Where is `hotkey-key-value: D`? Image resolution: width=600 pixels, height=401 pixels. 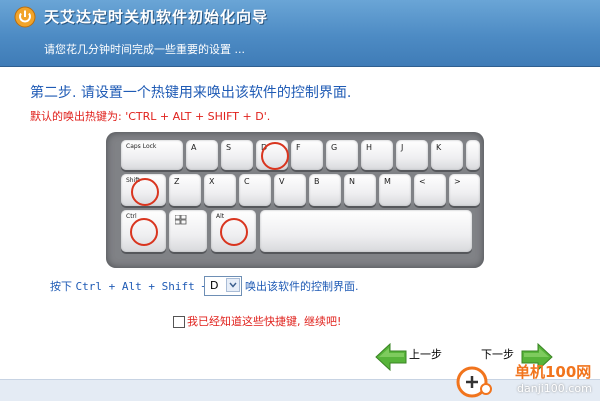
hotkey-key-value: D is located at coordinates (214, 285).